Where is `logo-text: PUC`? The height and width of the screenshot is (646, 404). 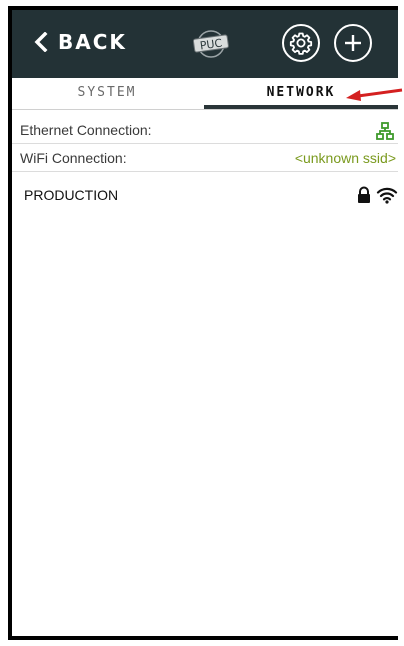 logo-text: PUC is located at coordinates (211, 44).